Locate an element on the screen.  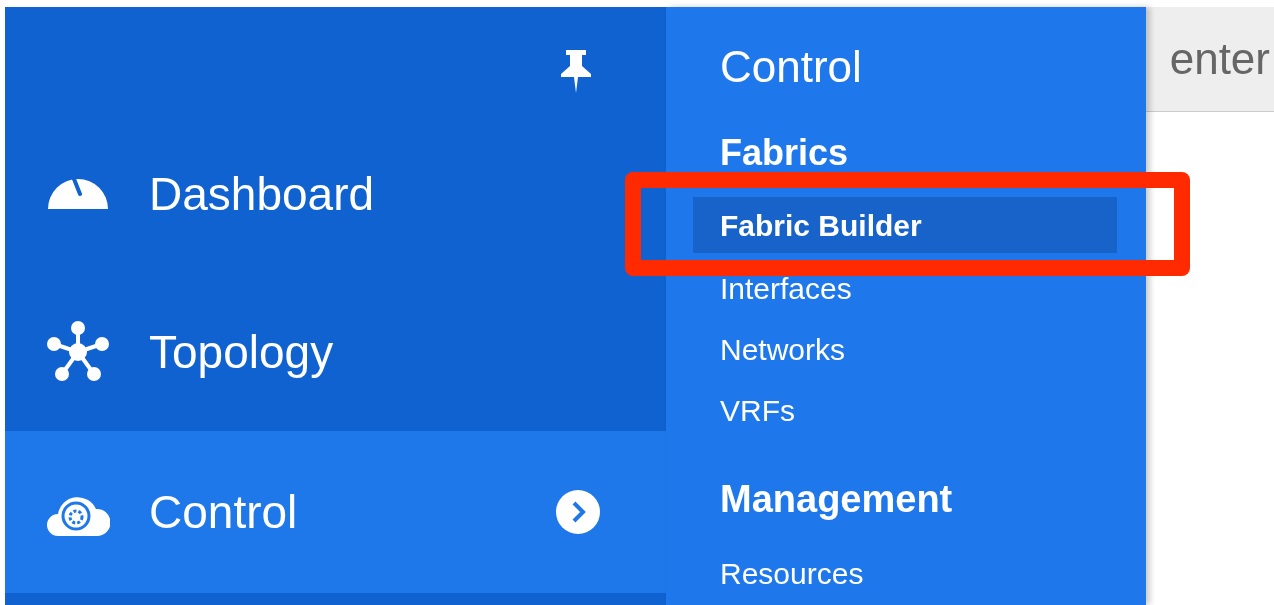
submenu-title: Control is located at coordinates (791, 67).